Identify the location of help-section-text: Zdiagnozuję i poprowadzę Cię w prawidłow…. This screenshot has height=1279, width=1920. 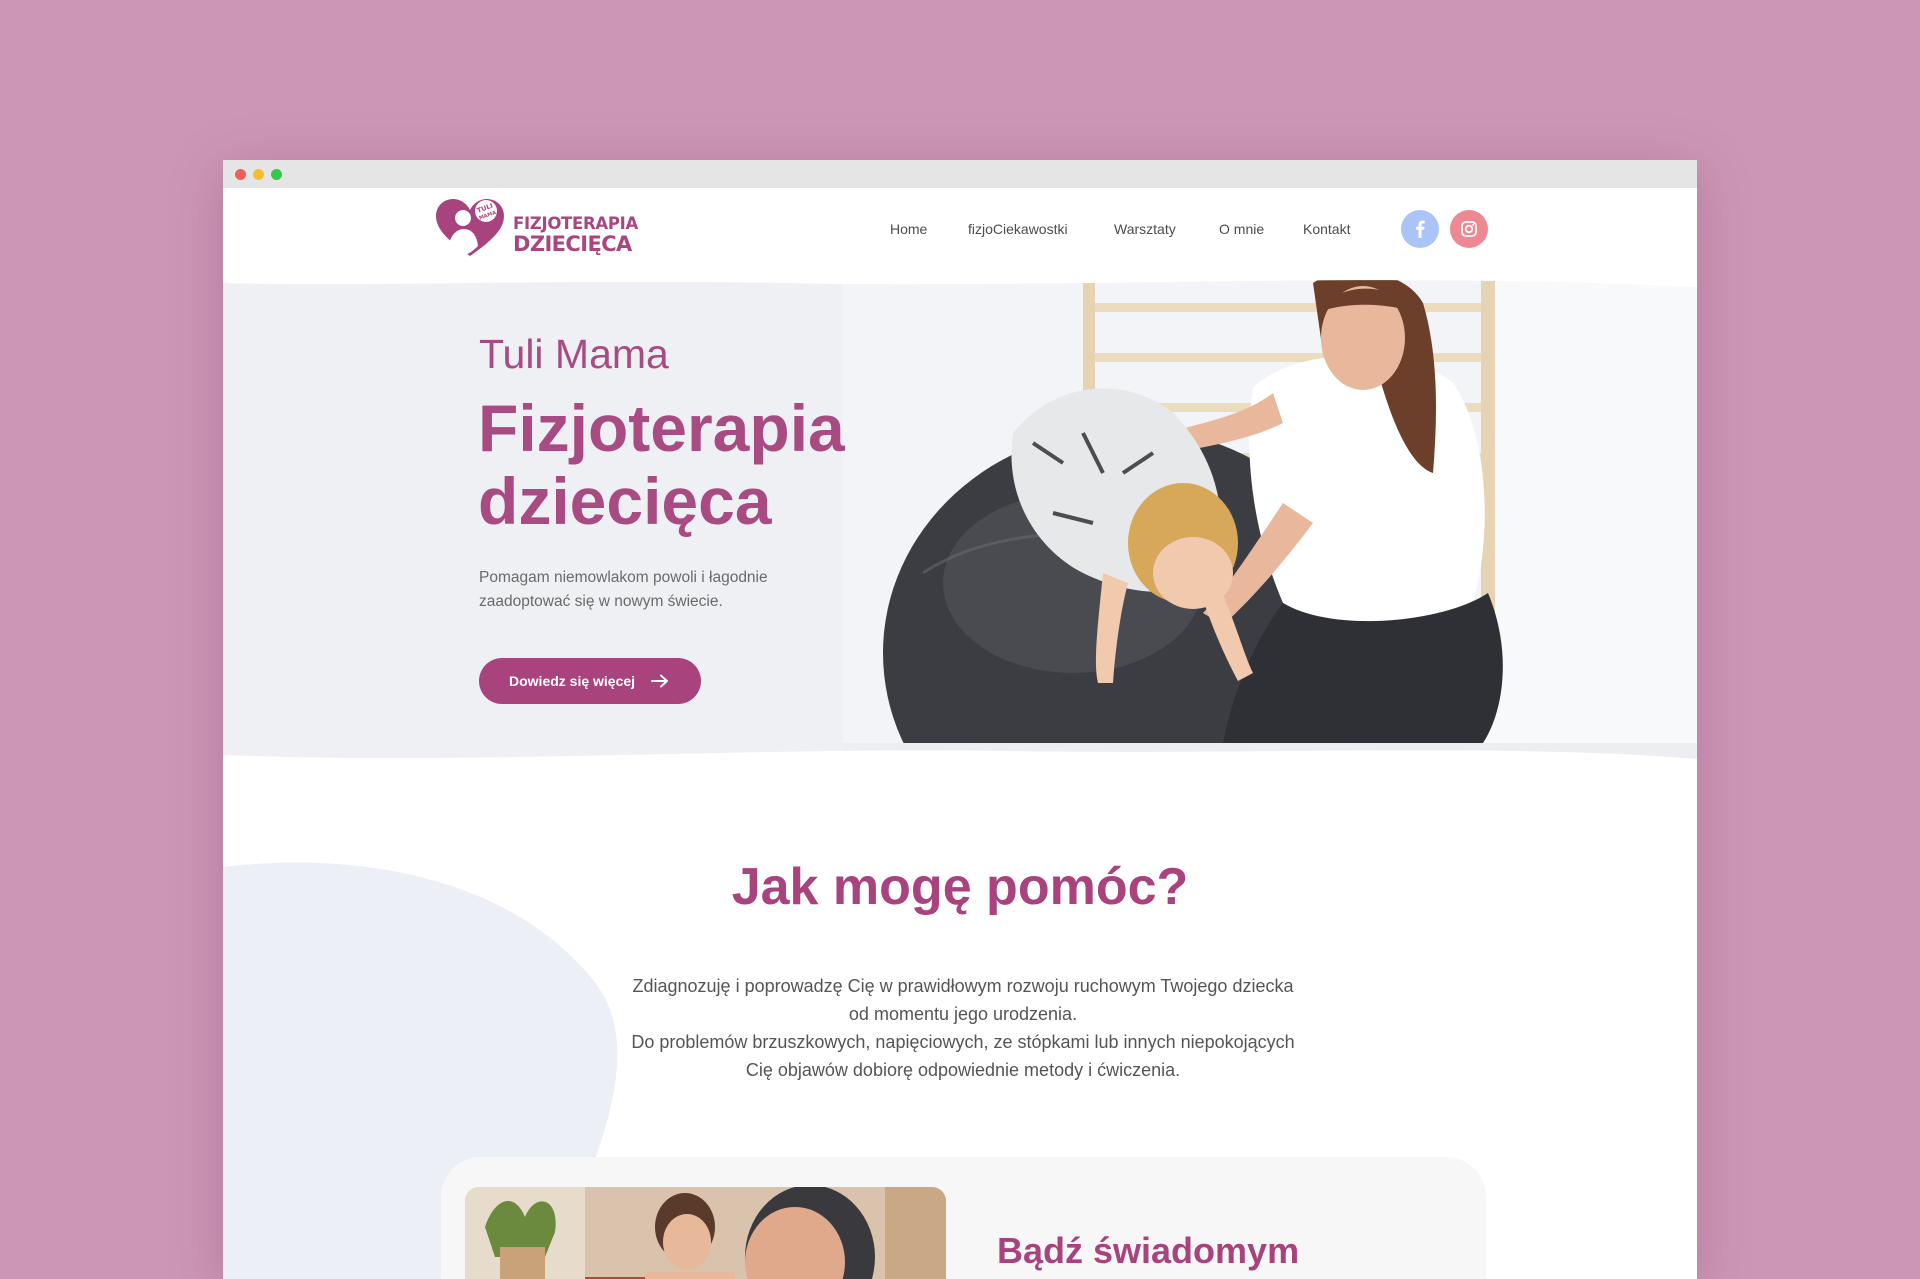
(963, 1028).